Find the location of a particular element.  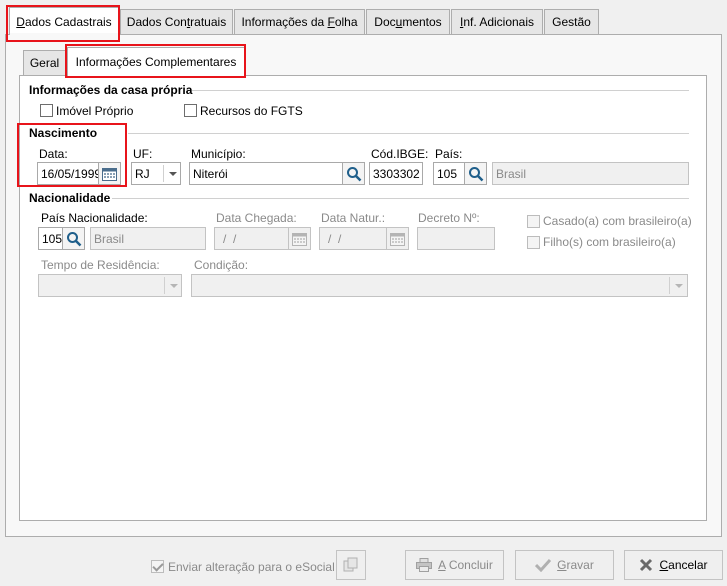

pais-search-button is located at coordinates (475, 173).